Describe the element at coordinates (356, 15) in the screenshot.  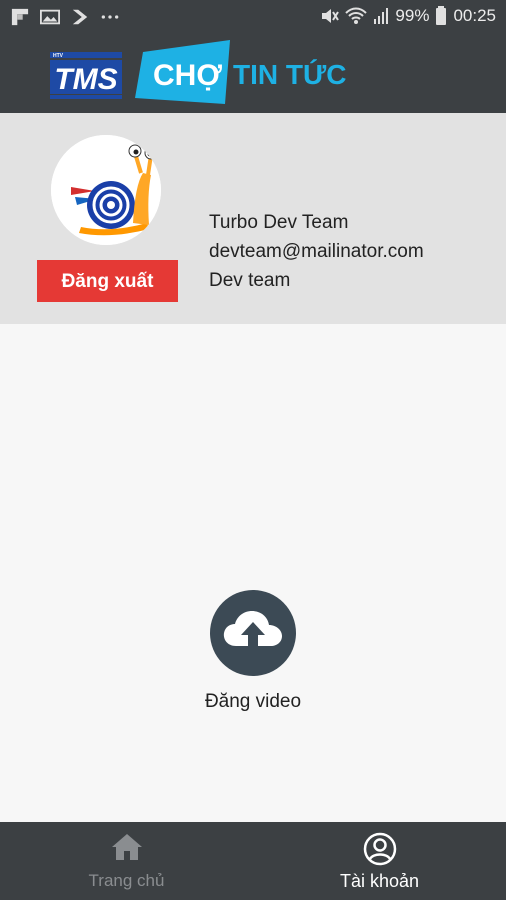
I see `wifi-icon` at that location.